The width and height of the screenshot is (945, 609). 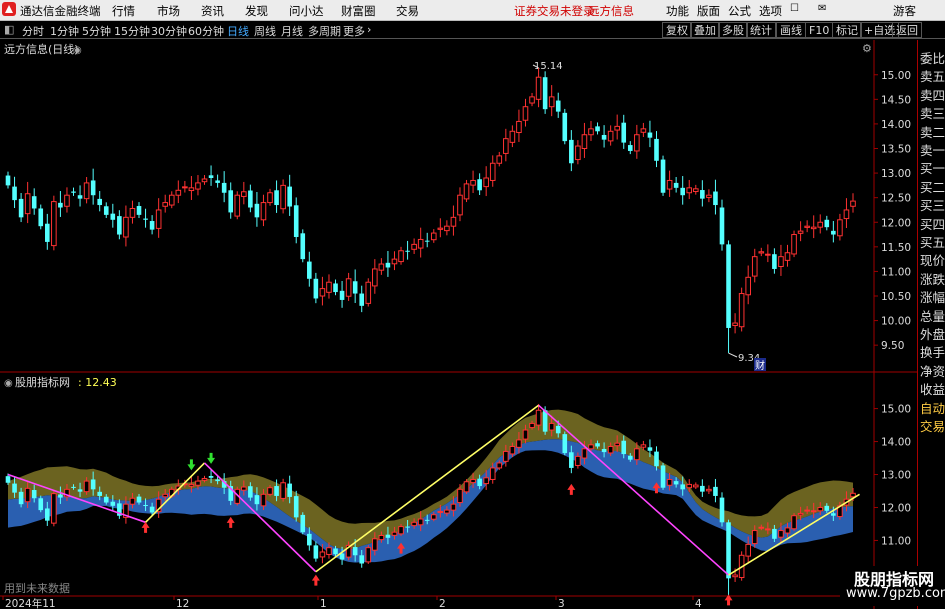 What do you see at coordinates (132, 31) in the screenshot?
I see `period-15min: 15分钟` at bounding box center [132, 31].